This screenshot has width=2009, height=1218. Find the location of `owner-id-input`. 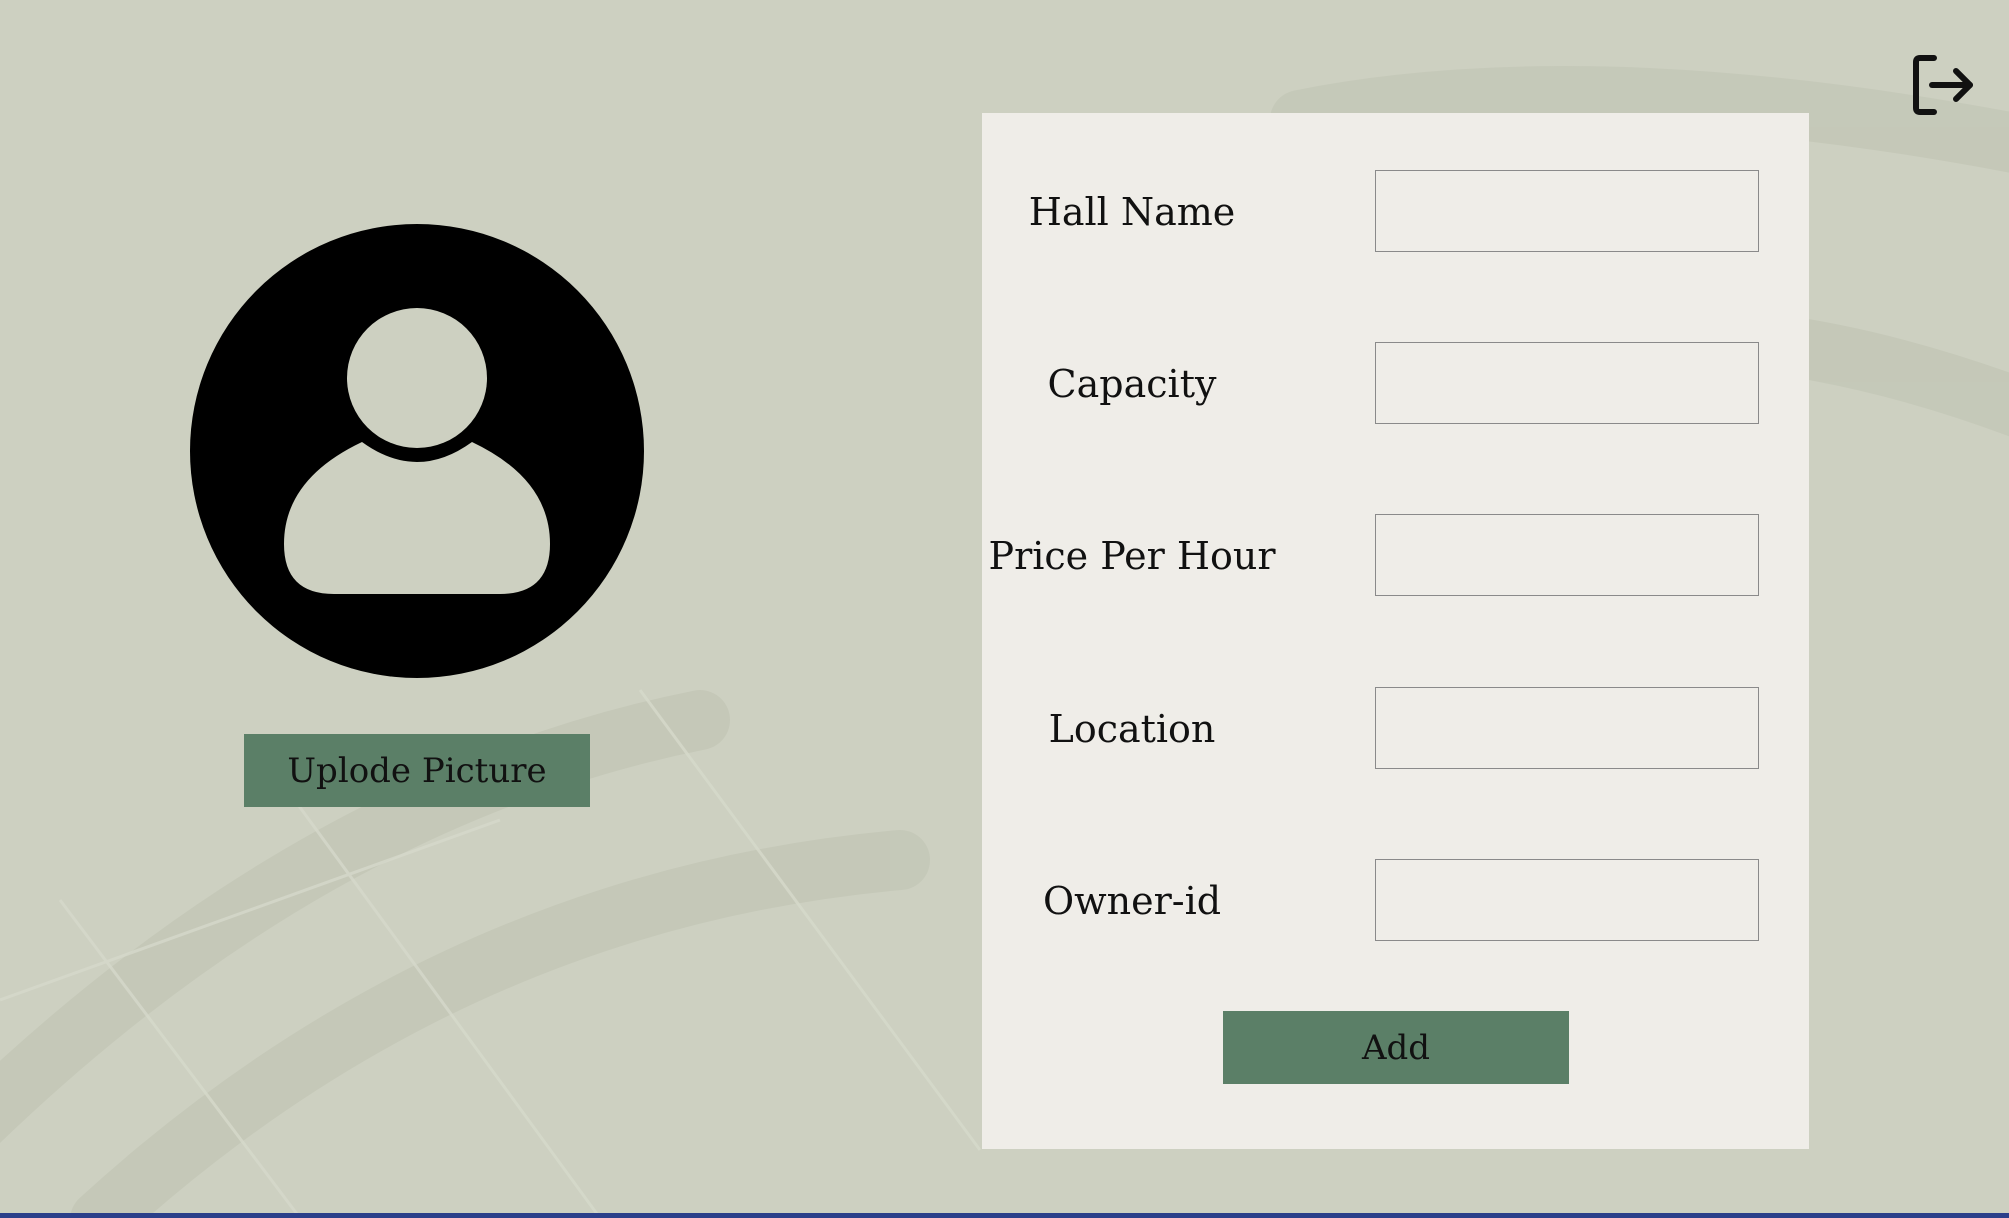

owner-id-input is located at coordinates (1567, 900).